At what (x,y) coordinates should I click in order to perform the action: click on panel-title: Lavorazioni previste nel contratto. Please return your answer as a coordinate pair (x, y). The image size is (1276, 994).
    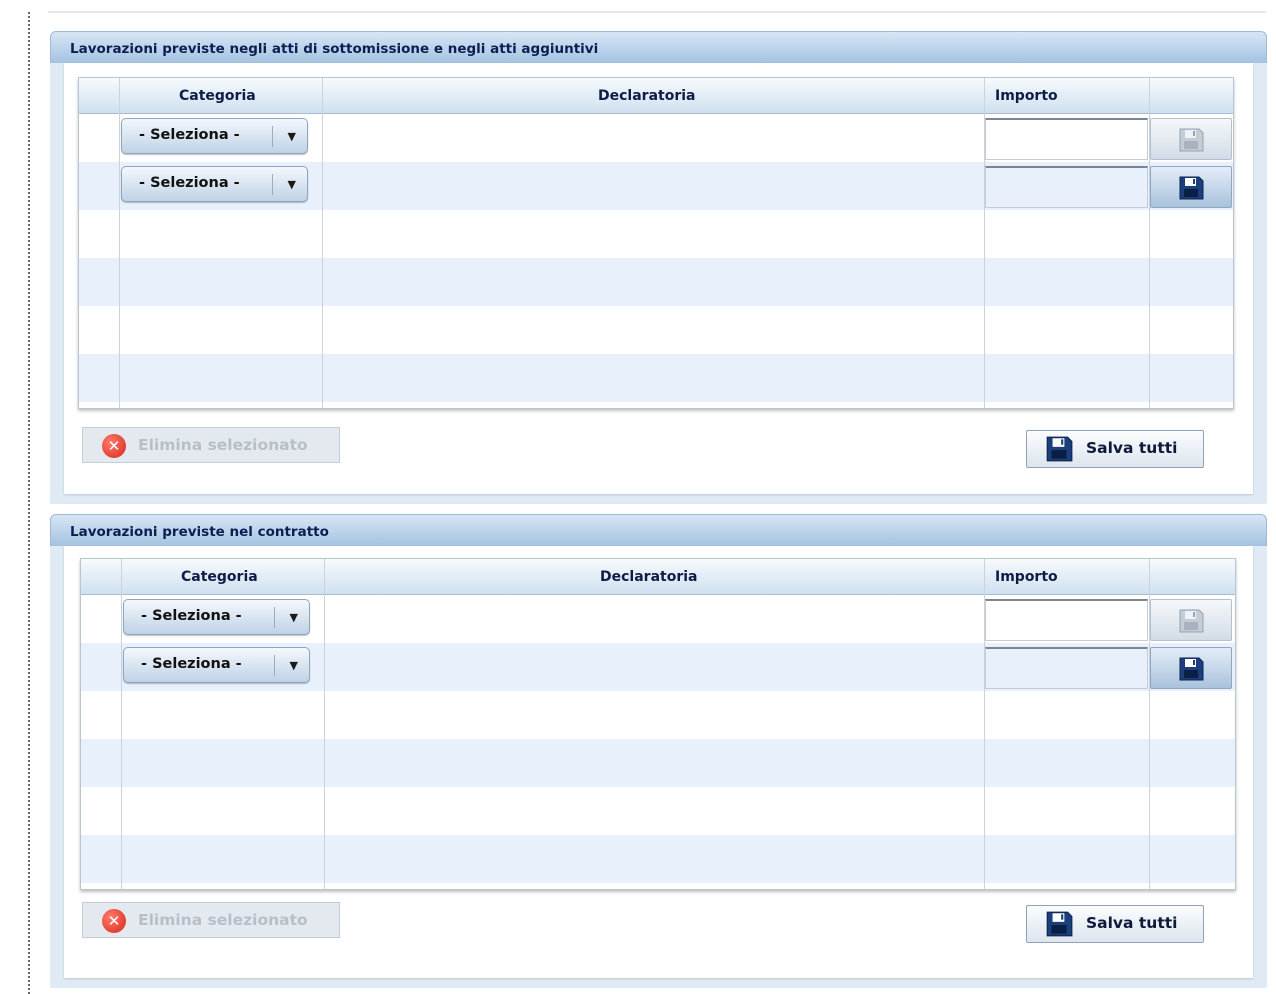
    Looking at the image, I should click on (658, 530).